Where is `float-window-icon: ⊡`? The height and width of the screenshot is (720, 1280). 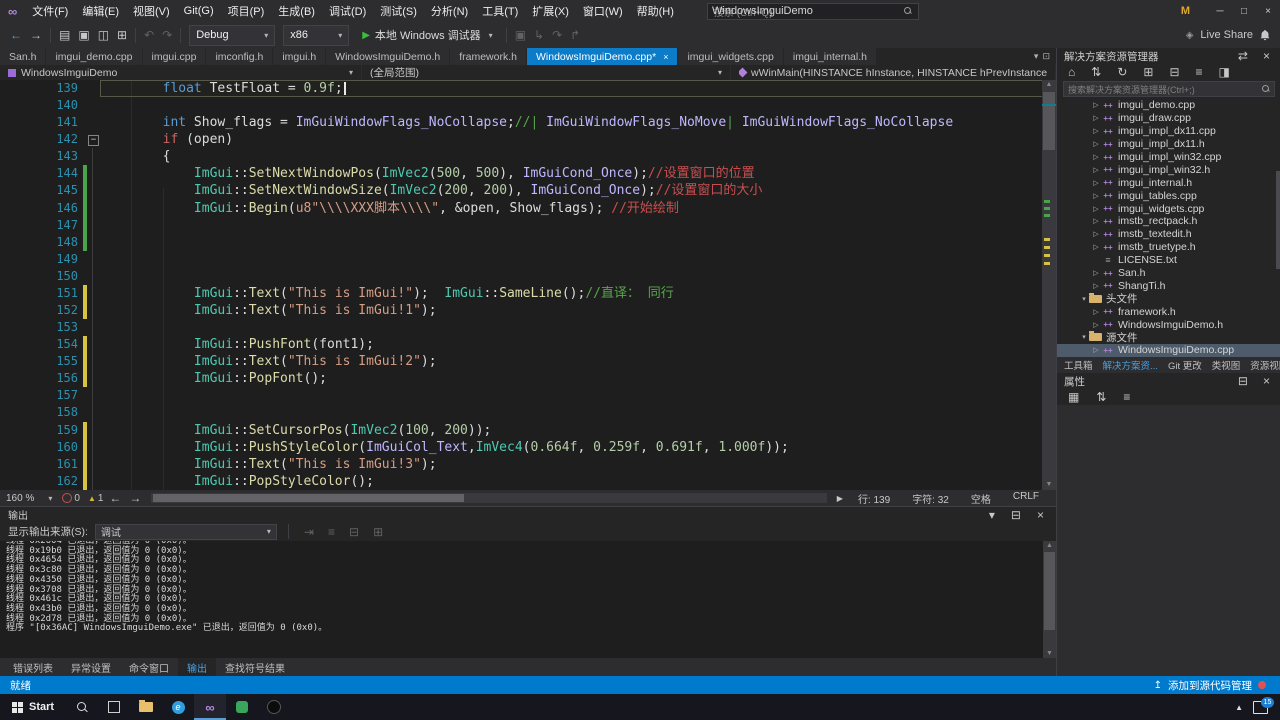
float-window-icon: ⊡ is located at coordinates (1046, 56).